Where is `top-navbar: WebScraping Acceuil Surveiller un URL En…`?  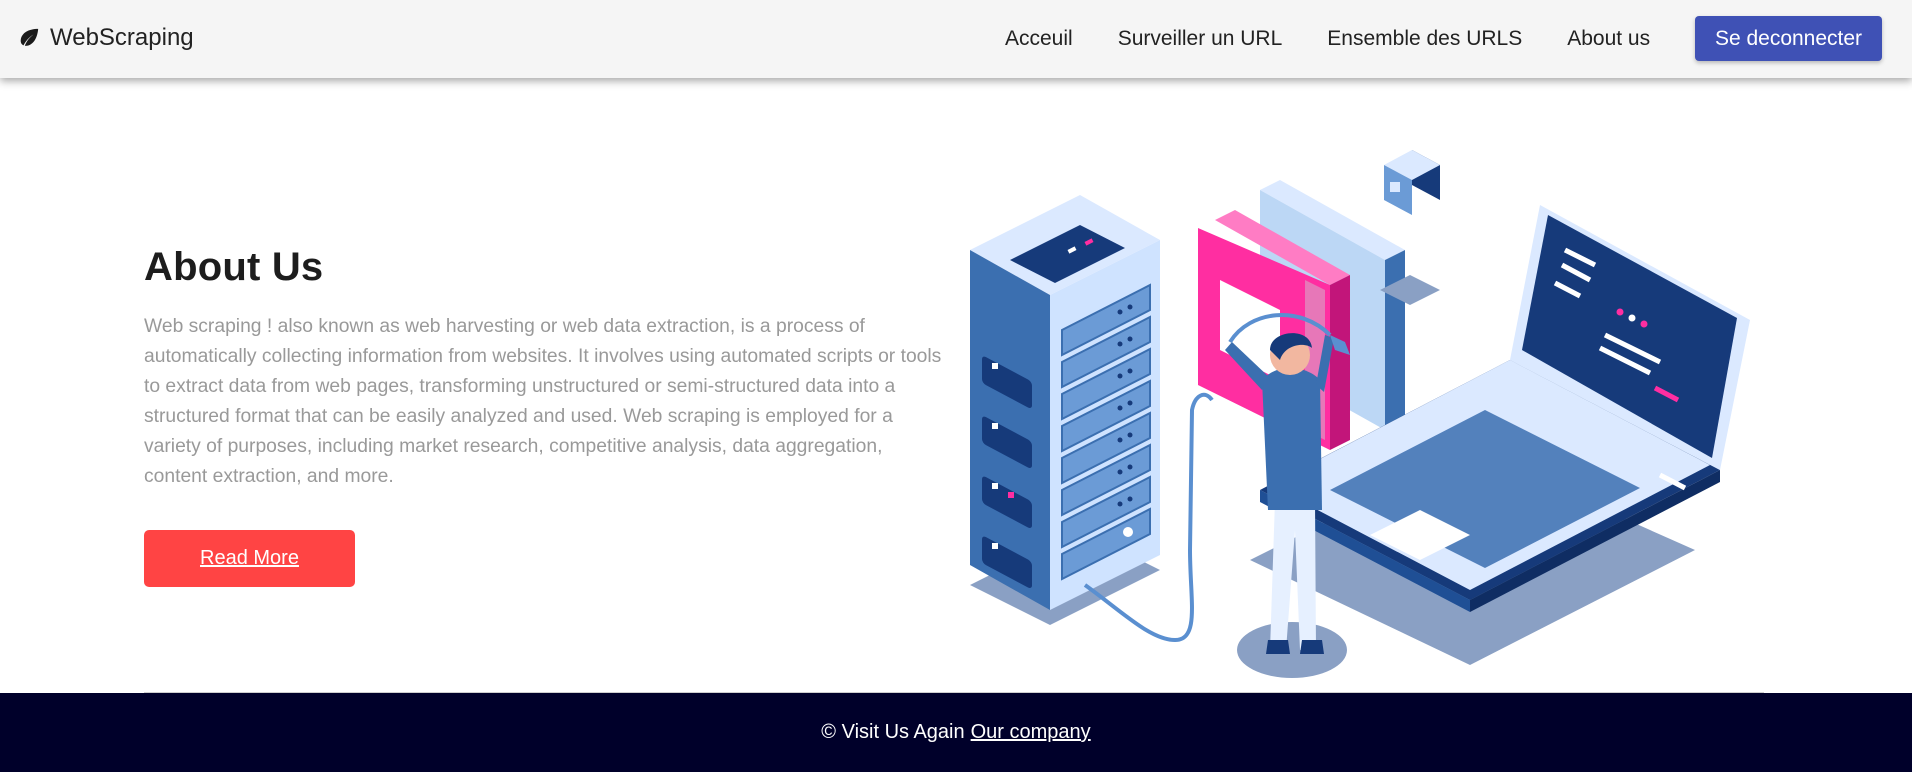
top-navbar: WebScraping Acceuil Surveiller un URL En… is located at coordinates (956, 39).